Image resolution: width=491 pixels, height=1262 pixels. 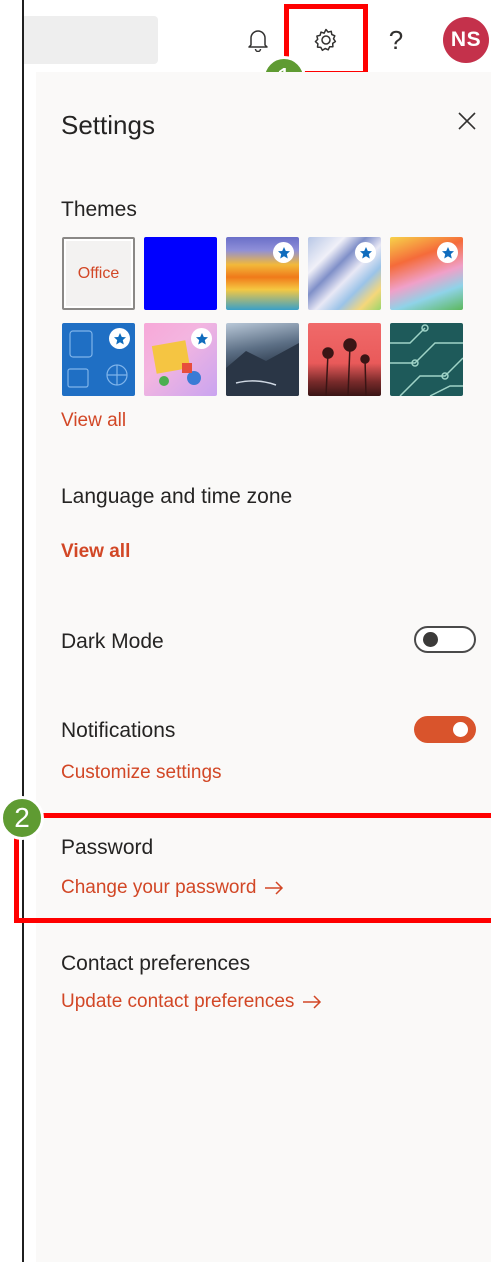 What do you see at coordinates (91, 40) in the screenshot?
I see `search-box` at bounding box center [91, 40].